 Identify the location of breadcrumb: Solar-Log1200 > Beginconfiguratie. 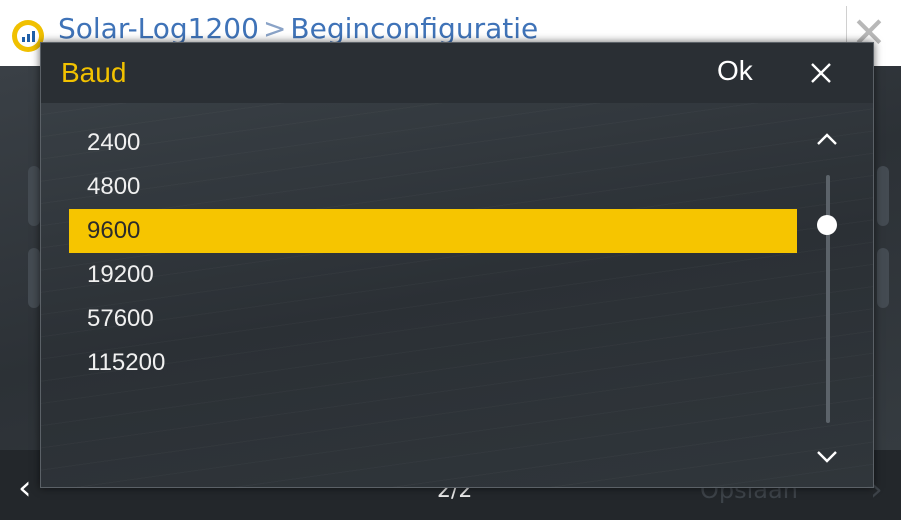
(298, 28).